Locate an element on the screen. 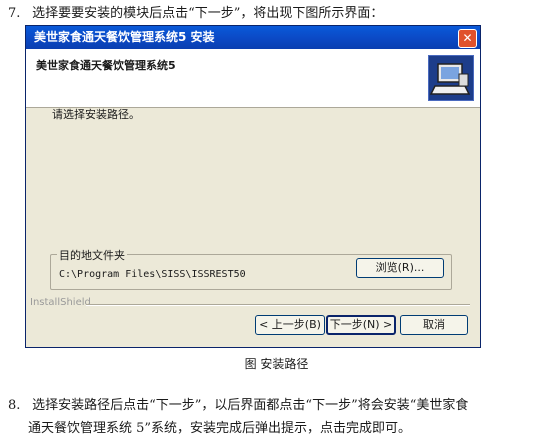  step-text: 选择要要安装的模块后点击“下一步”，将出现下图所示界面： is located at coordinates (208, 13).